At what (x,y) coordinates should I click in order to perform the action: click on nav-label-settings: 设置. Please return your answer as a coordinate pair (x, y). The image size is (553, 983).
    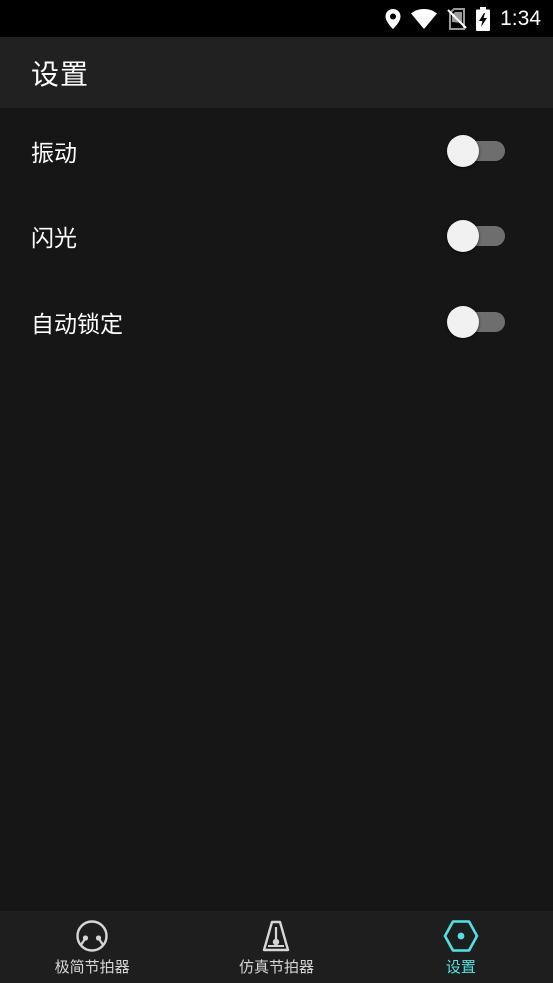
    Looking at the image, I should click on (460, 966).